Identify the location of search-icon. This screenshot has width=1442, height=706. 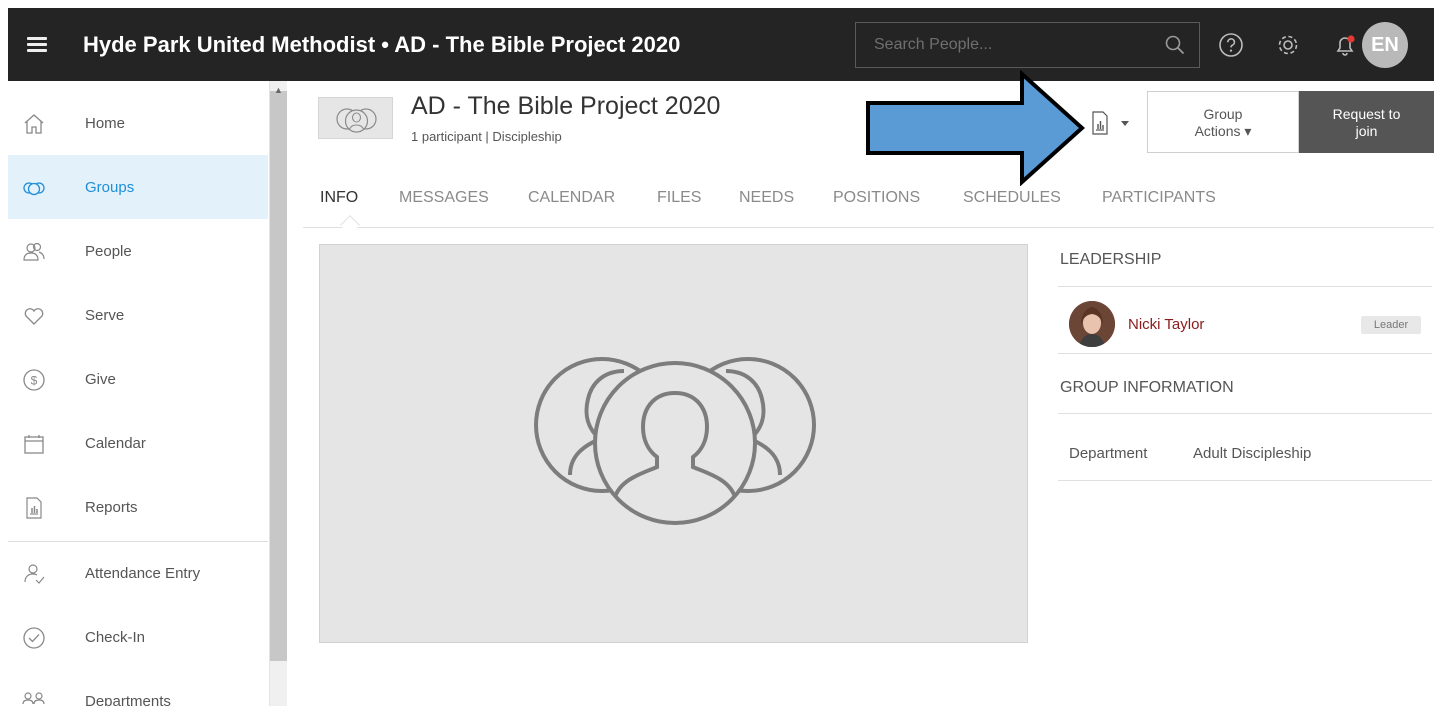
(1175, 45).